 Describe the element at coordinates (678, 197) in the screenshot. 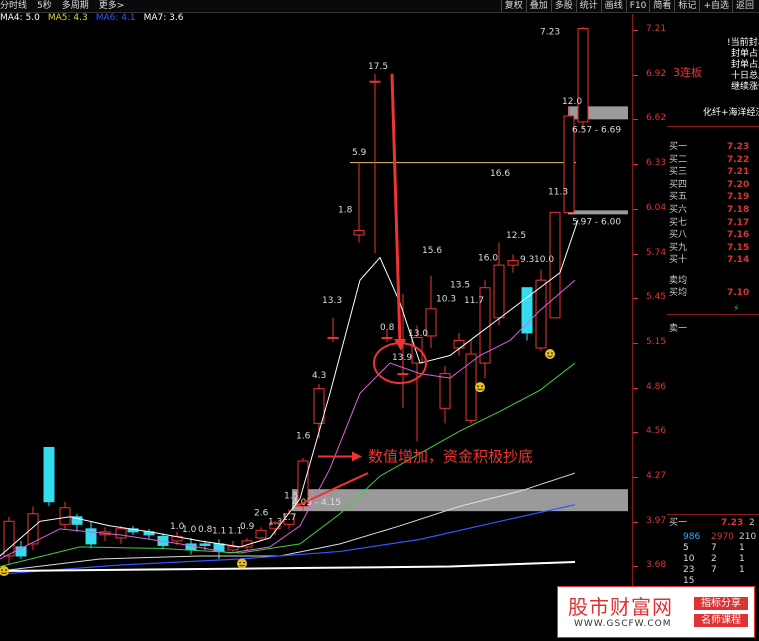

I see `order-label: 买五` at that location.